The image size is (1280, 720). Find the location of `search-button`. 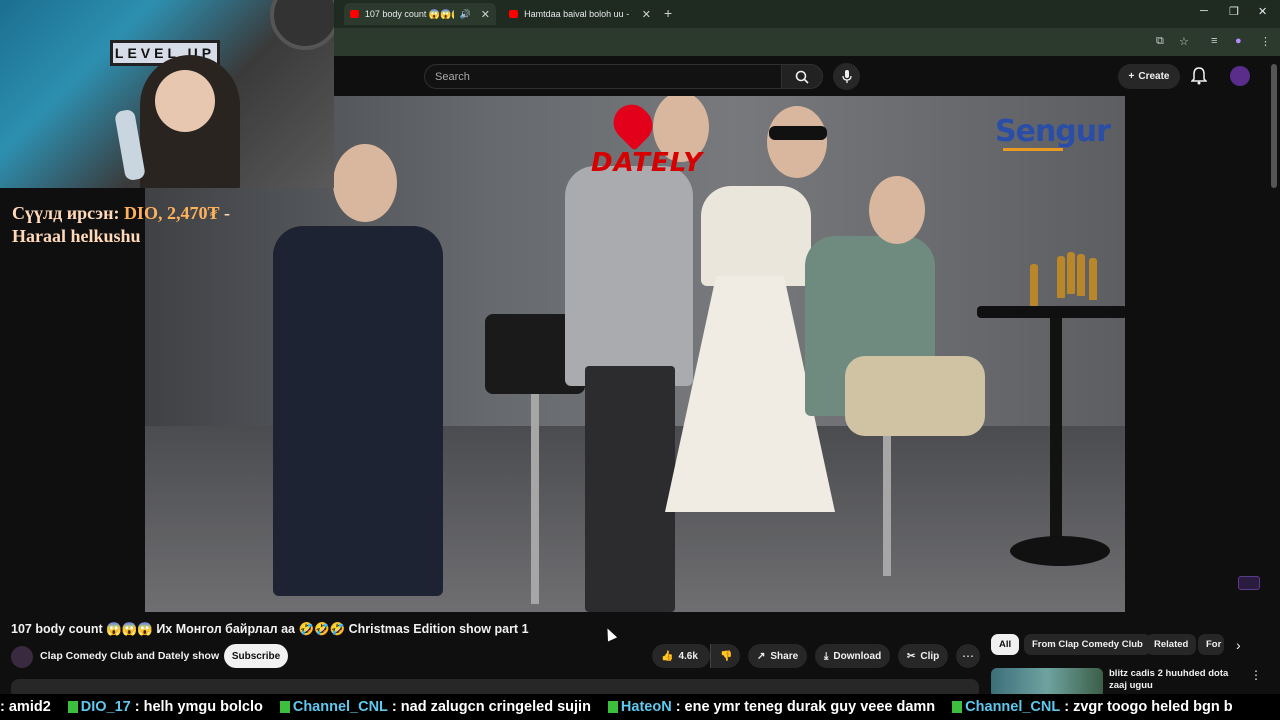

search-button is located at coordinates (802, 76).